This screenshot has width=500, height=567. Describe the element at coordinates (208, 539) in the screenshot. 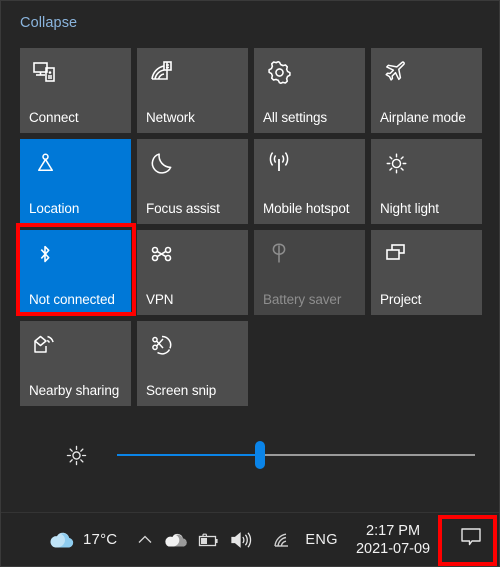

I see `battery-charging-icon` at that location.